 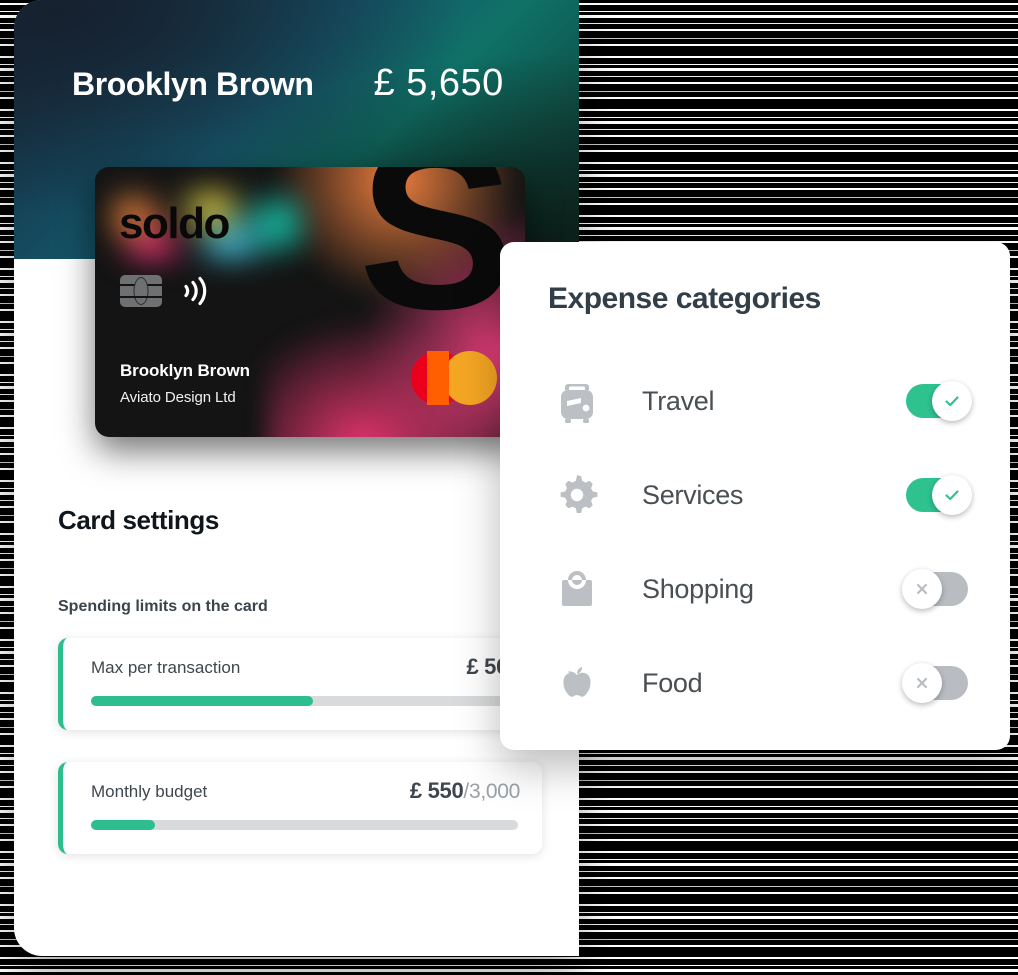 I want to click on chip-oval, so click(x=141, y=291).